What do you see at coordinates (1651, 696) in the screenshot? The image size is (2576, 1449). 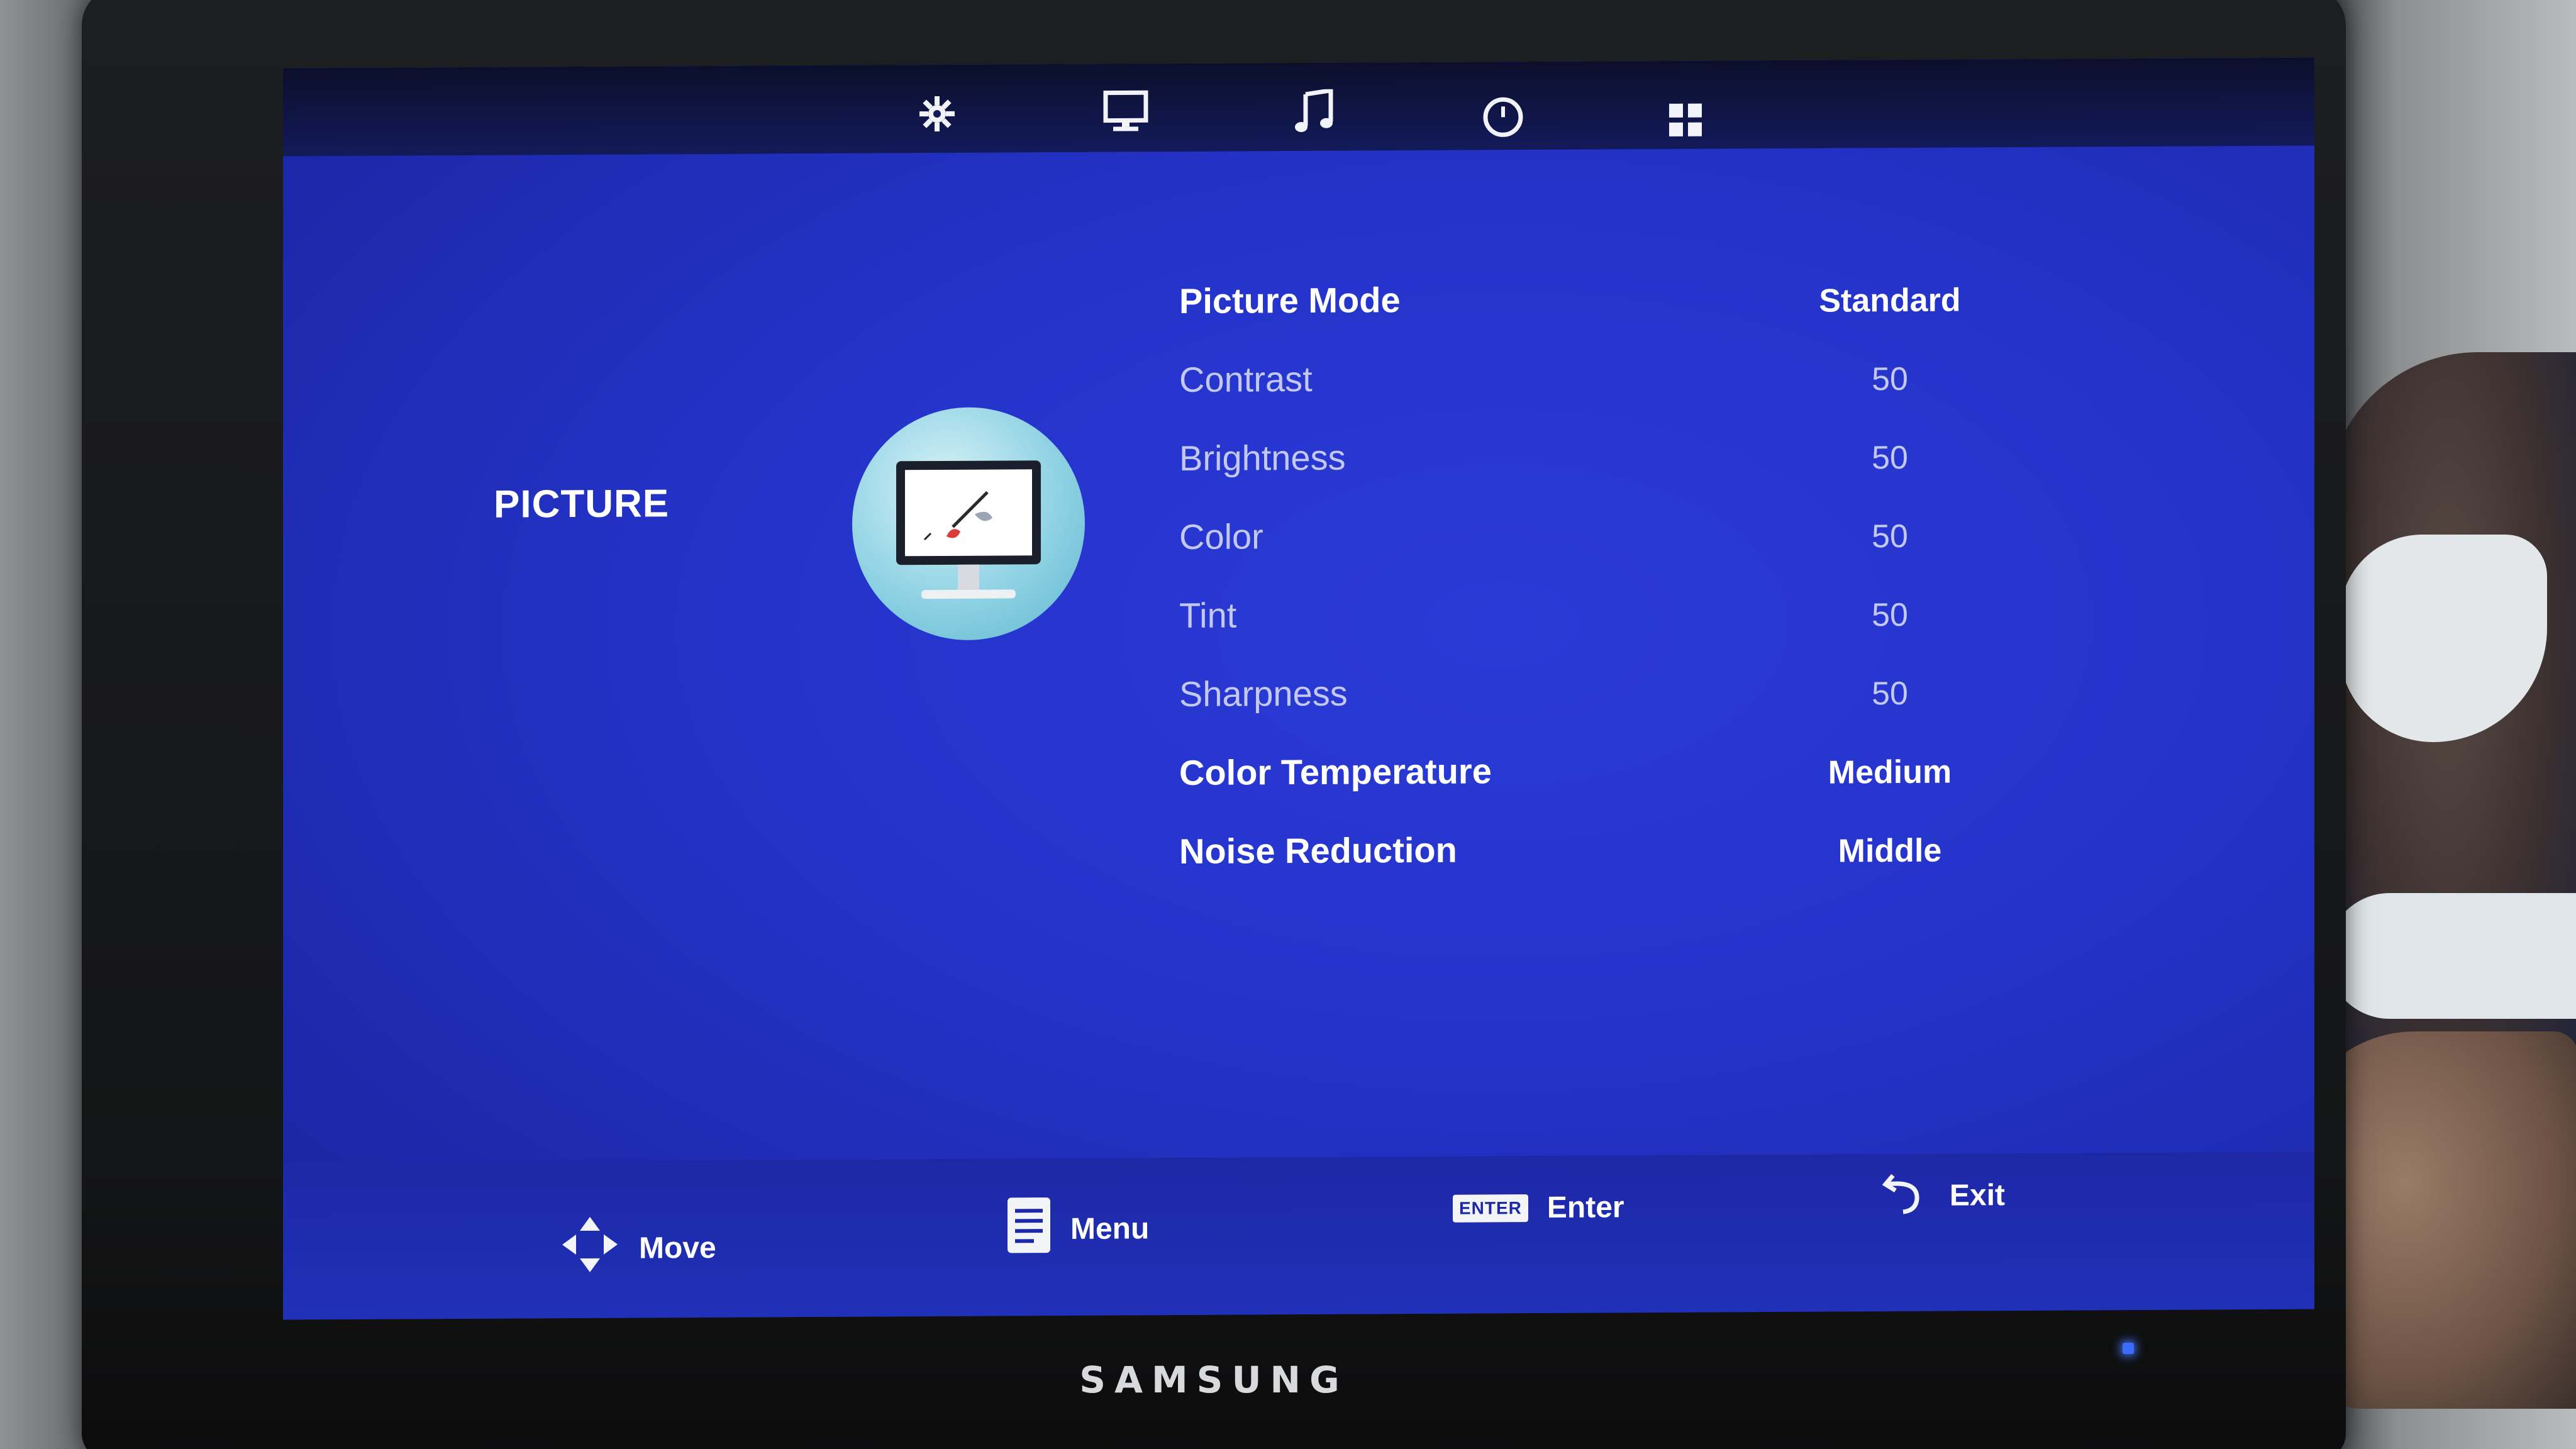 I see `menu-item-sharpness: Sharpness 50` at bounding box center [1651, 696].